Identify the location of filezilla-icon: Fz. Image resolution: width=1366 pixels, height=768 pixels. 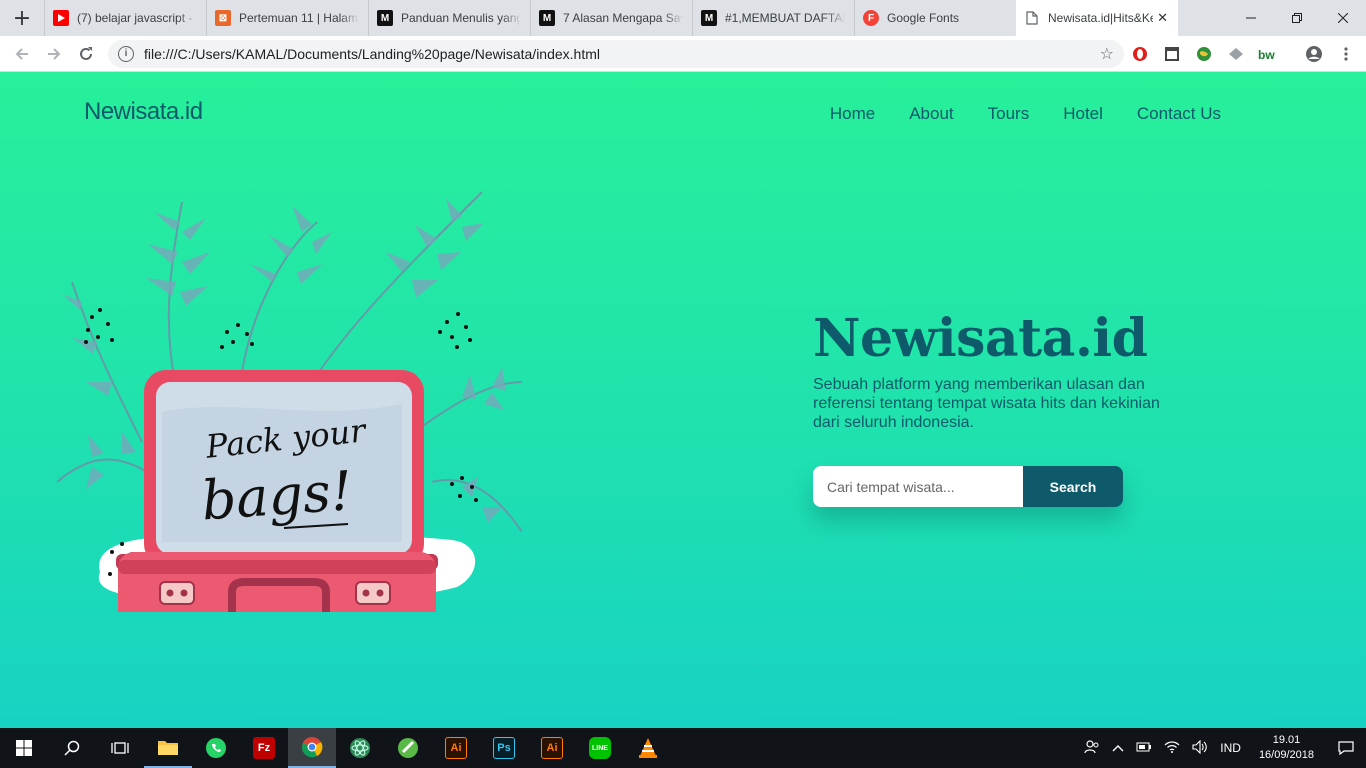
(264, 748).